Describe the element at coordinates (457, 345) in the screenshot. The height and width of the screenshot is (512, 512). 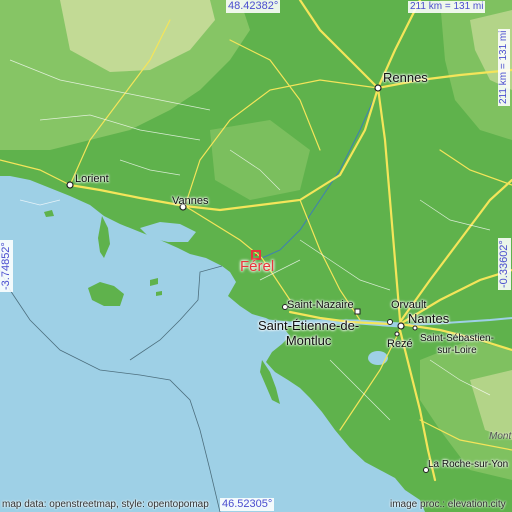
I see `city-label-saint-sebastien: Saint-Sébastien- sur-Loire` at that location.